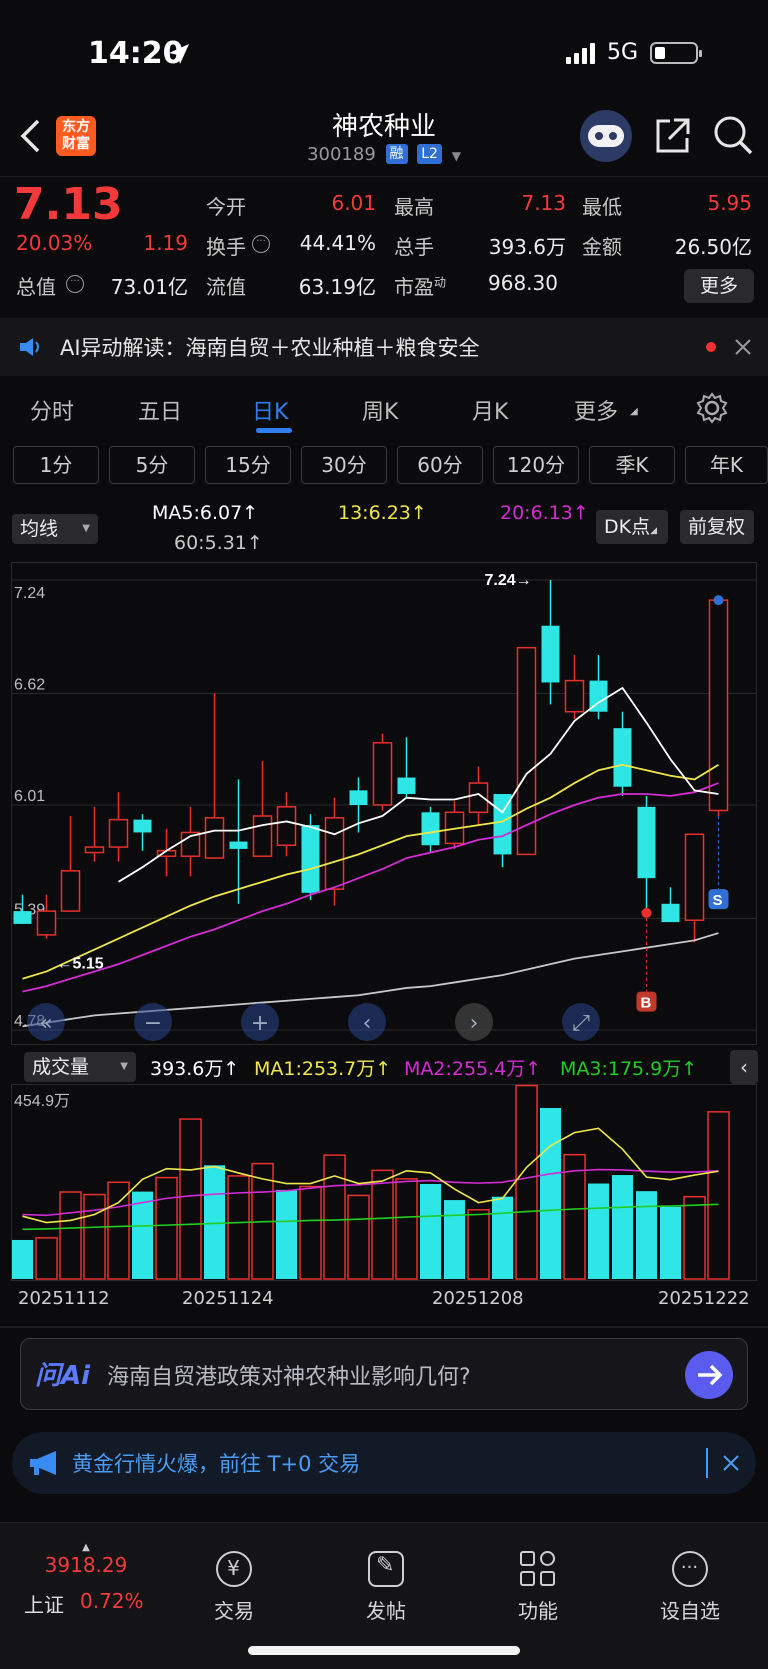  I want to click on volume-chart: 454.9万, so click(384, 1184).